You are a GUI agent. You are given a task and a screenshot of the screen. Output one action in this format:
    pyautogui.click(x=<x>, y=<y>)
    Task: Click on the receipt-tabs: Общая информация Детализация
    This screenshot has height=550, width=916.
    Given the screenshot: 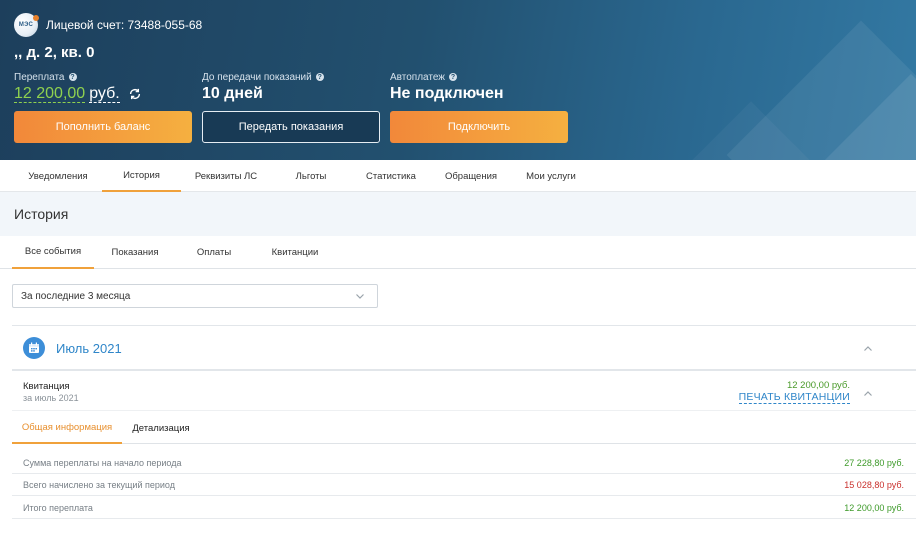 What is the action you would take?
    pyautogui.click(x=464, y=428)
    